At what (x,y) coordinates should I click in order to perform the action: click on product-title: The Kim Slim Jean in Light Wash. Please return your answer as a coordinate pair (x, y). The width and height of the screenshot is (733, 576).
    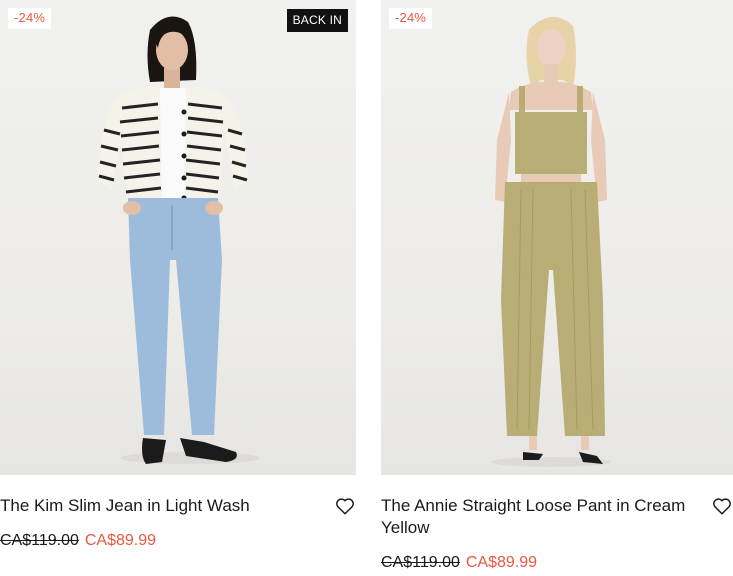
    Looking at the image, I should click on (178, 506).